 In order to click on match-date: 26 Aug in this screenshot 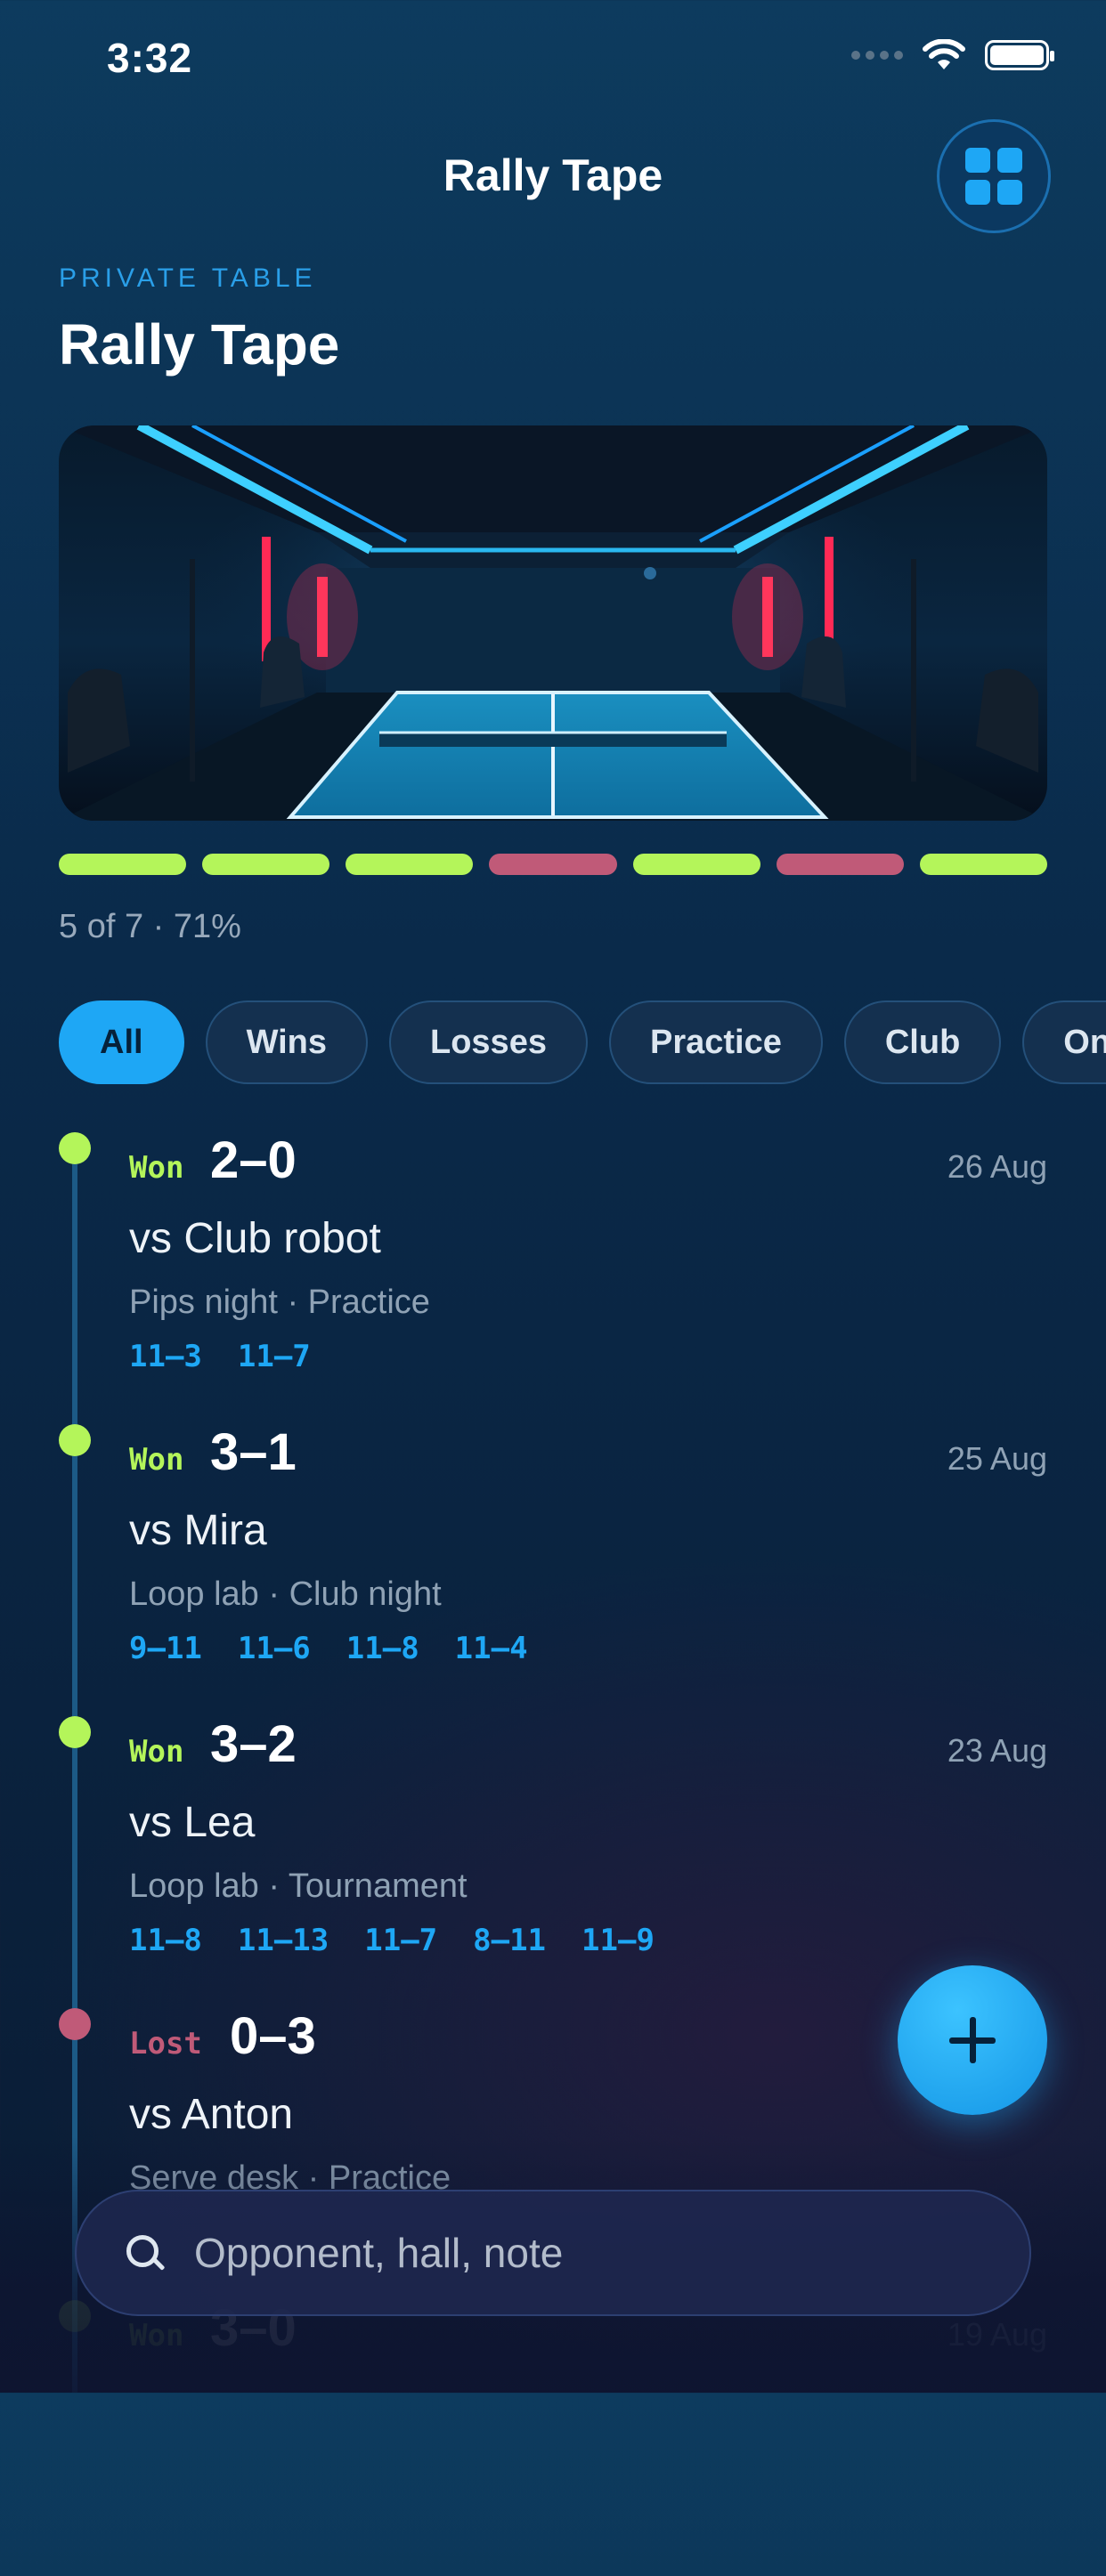, I will do `click(997, 1167)`.